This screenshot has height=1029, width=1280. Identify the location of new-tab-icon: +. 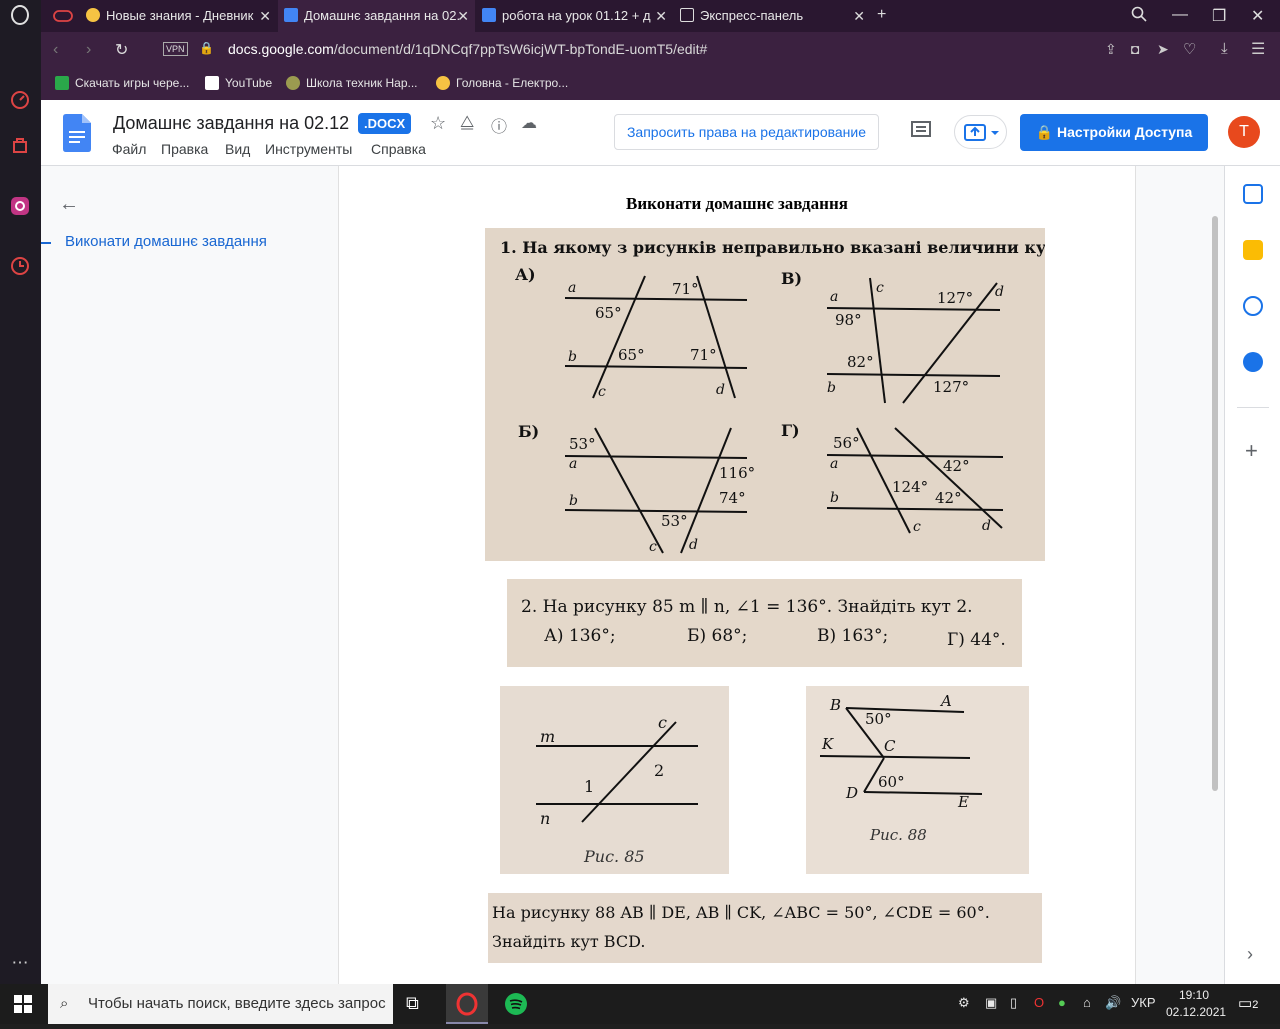
(881, 15).